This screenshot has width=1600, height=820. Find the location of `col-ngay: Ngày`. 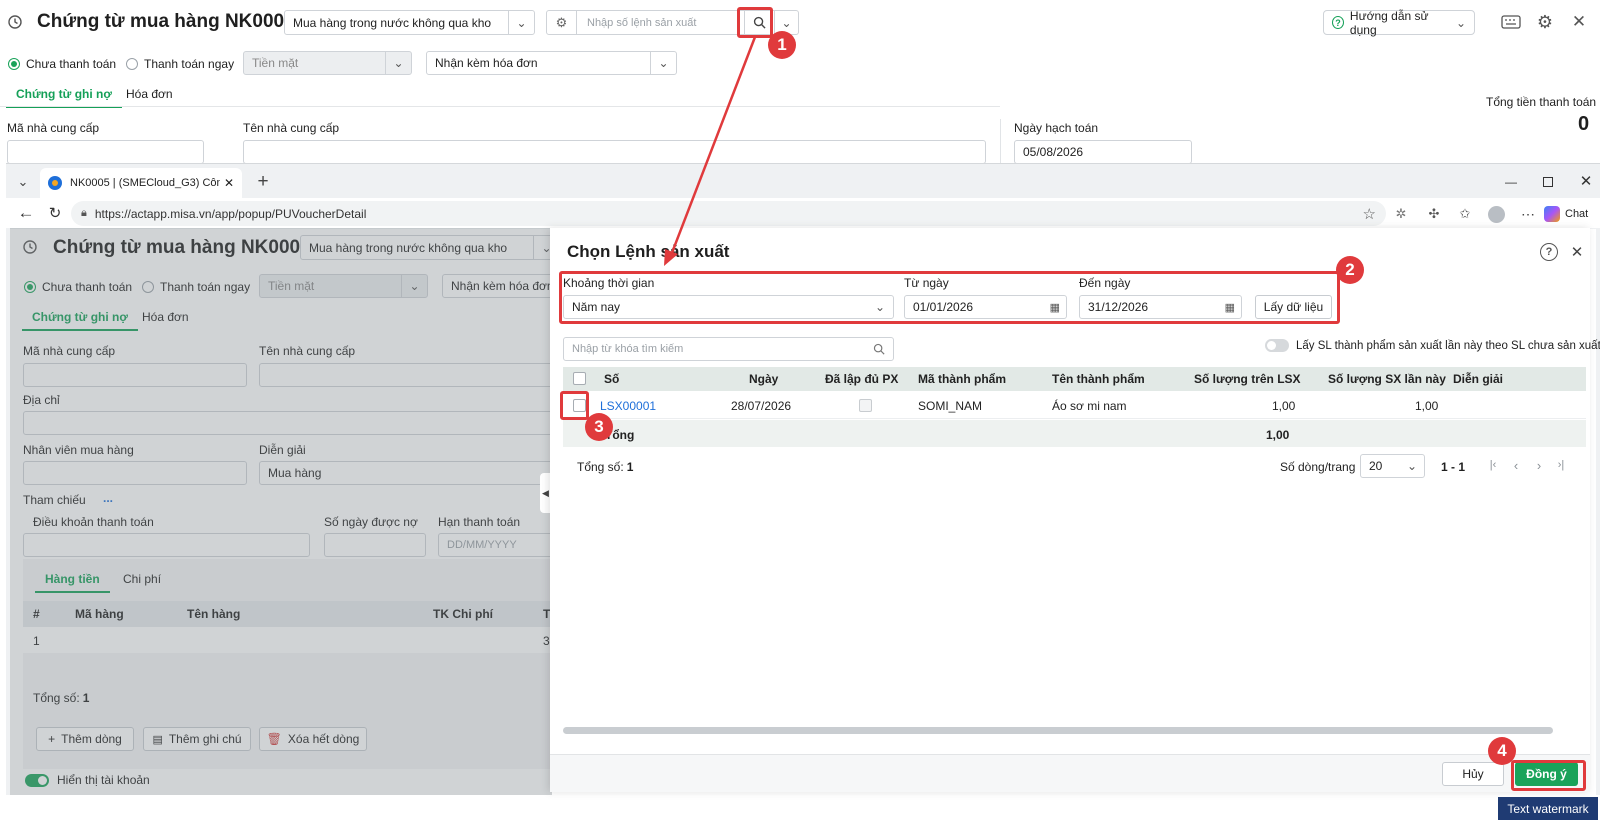

col-ngay: Ngày is located at coordinates (763, 379).